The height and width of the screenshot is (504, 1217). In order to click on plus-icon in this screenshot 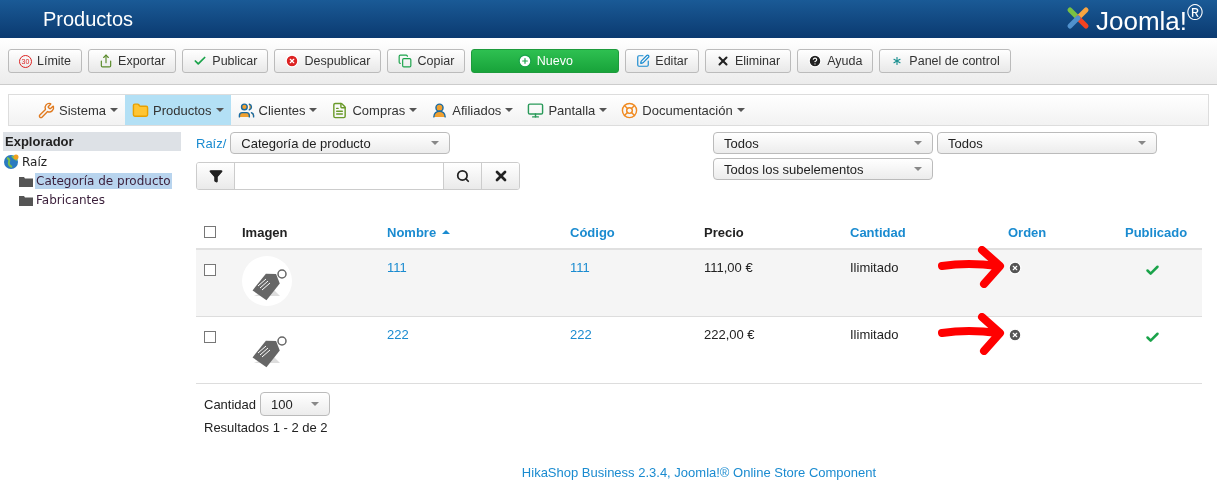, I will do `click(524, 61)`.